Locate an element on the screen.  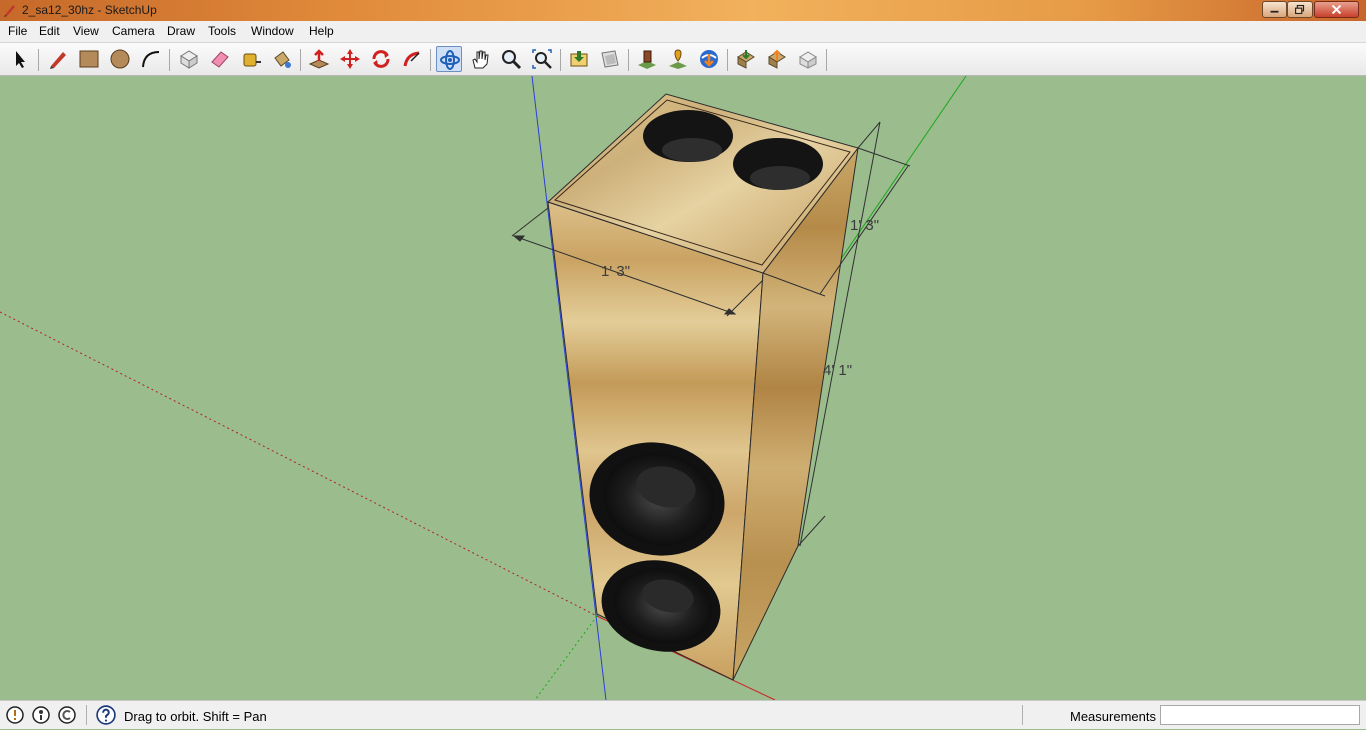
select-icon is located at coordinates (20, 59).